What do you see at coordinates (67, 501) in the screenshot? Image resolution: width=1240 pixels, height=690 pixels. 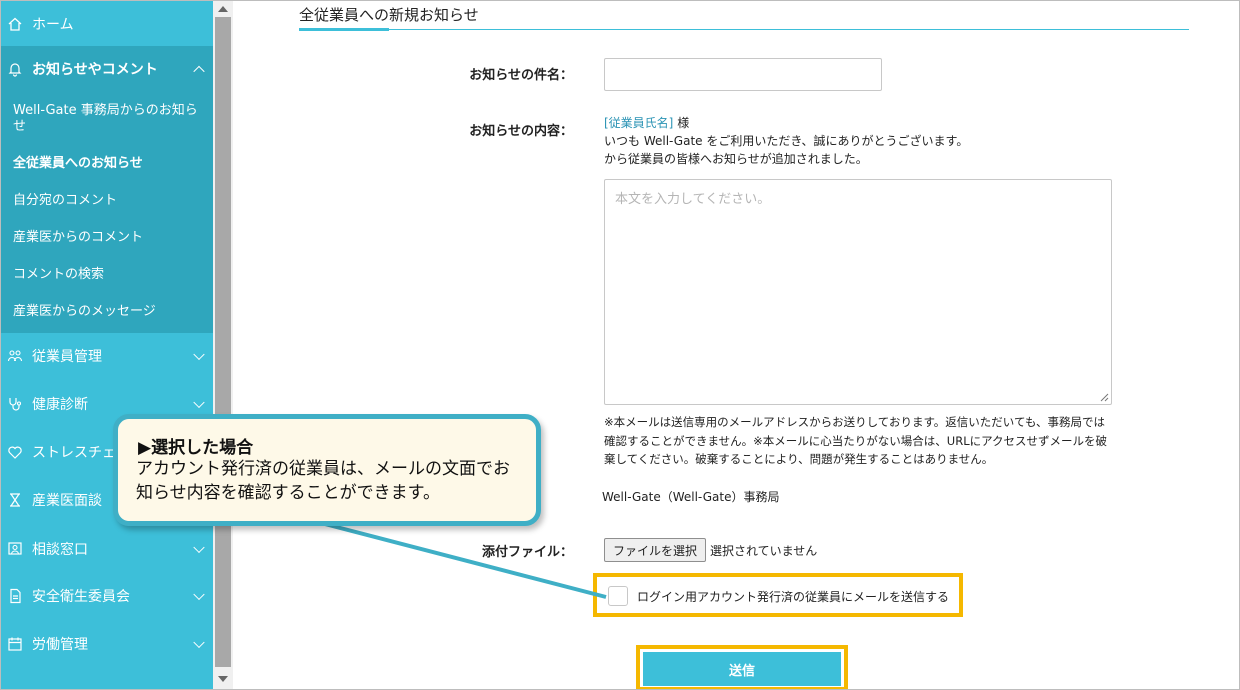 I see `sidebar-item-label: 産業医面談` at bounding box center [67, 501].